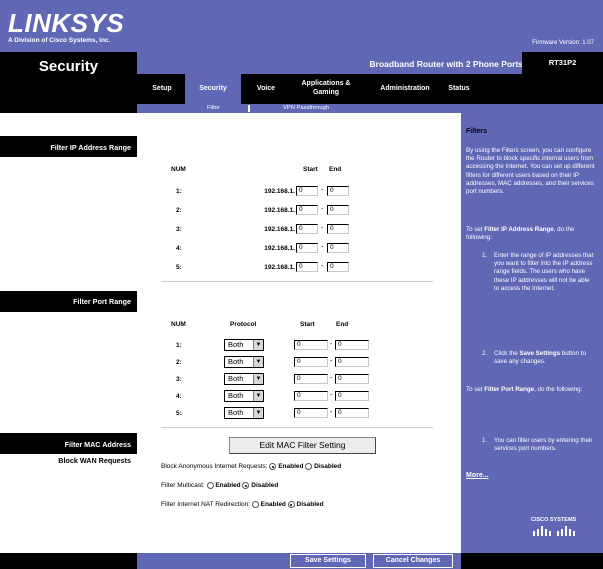 Image resolution: width=603 pixels, height=569 pixels. Describe the element at coordinates (183, 486) in the screenshot. I see `filter-multicast-label: Filter Multicast:` at that location.